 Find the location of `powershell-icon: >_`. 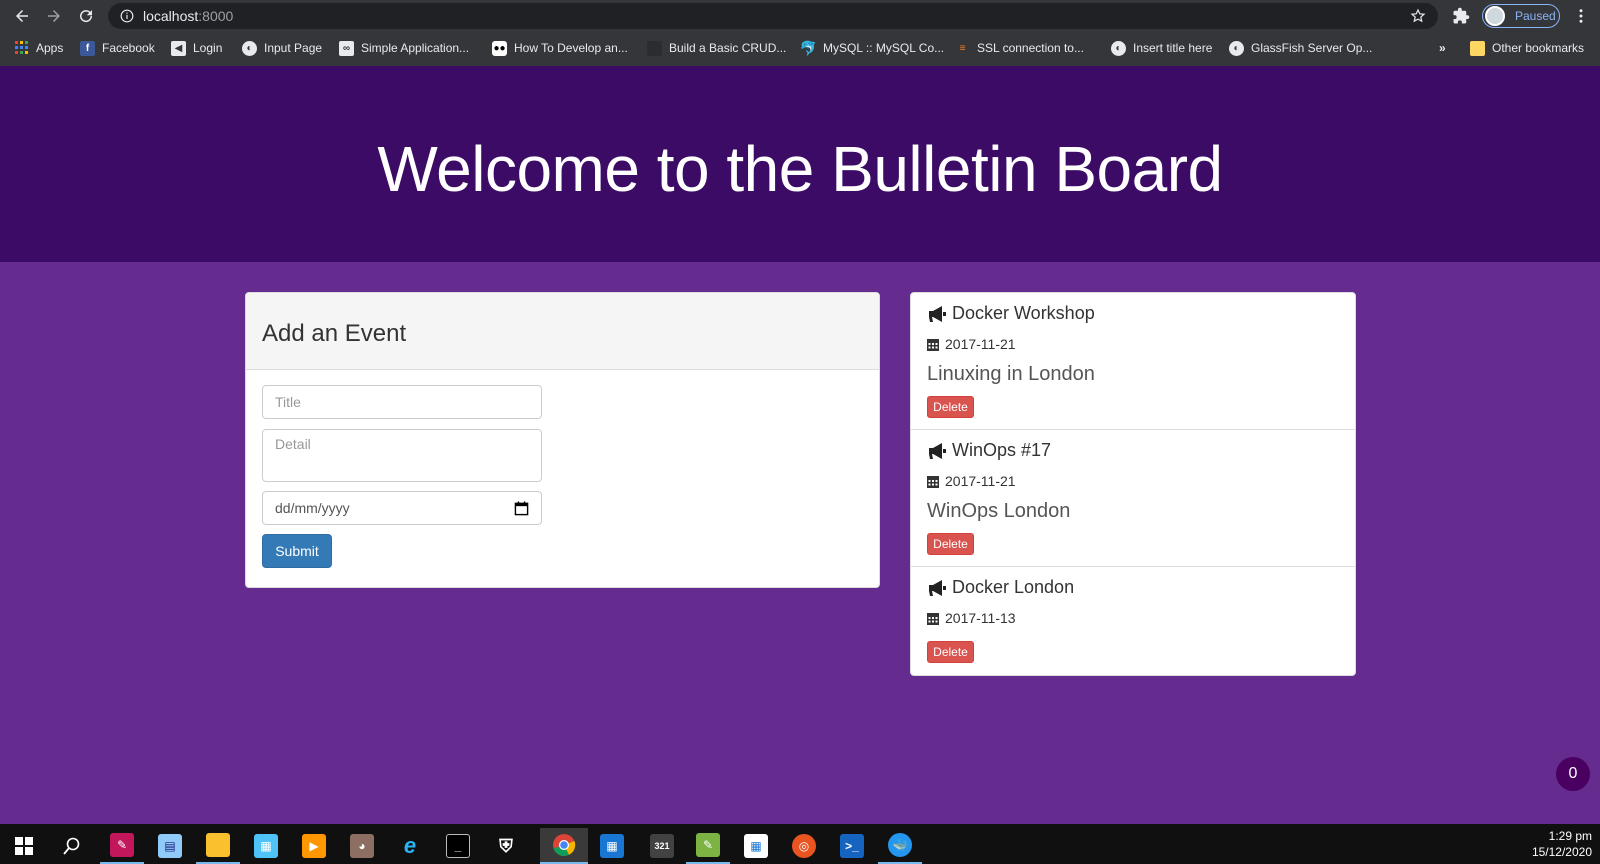

powershell-icon: >_ is located at coordinates (852, 846).